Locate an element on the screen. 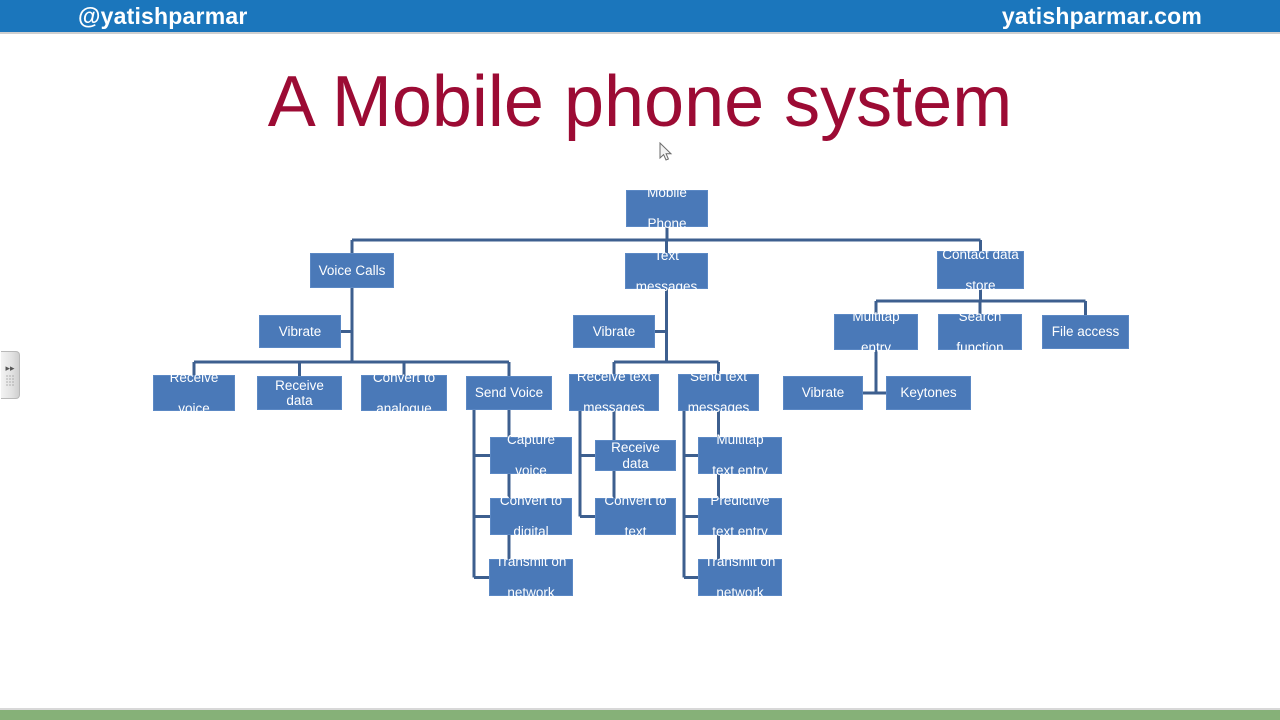 The height and width of the screenshot is (720, 1280). node-cds-vibrate: Vibrate is located at coordinates (823, 393).